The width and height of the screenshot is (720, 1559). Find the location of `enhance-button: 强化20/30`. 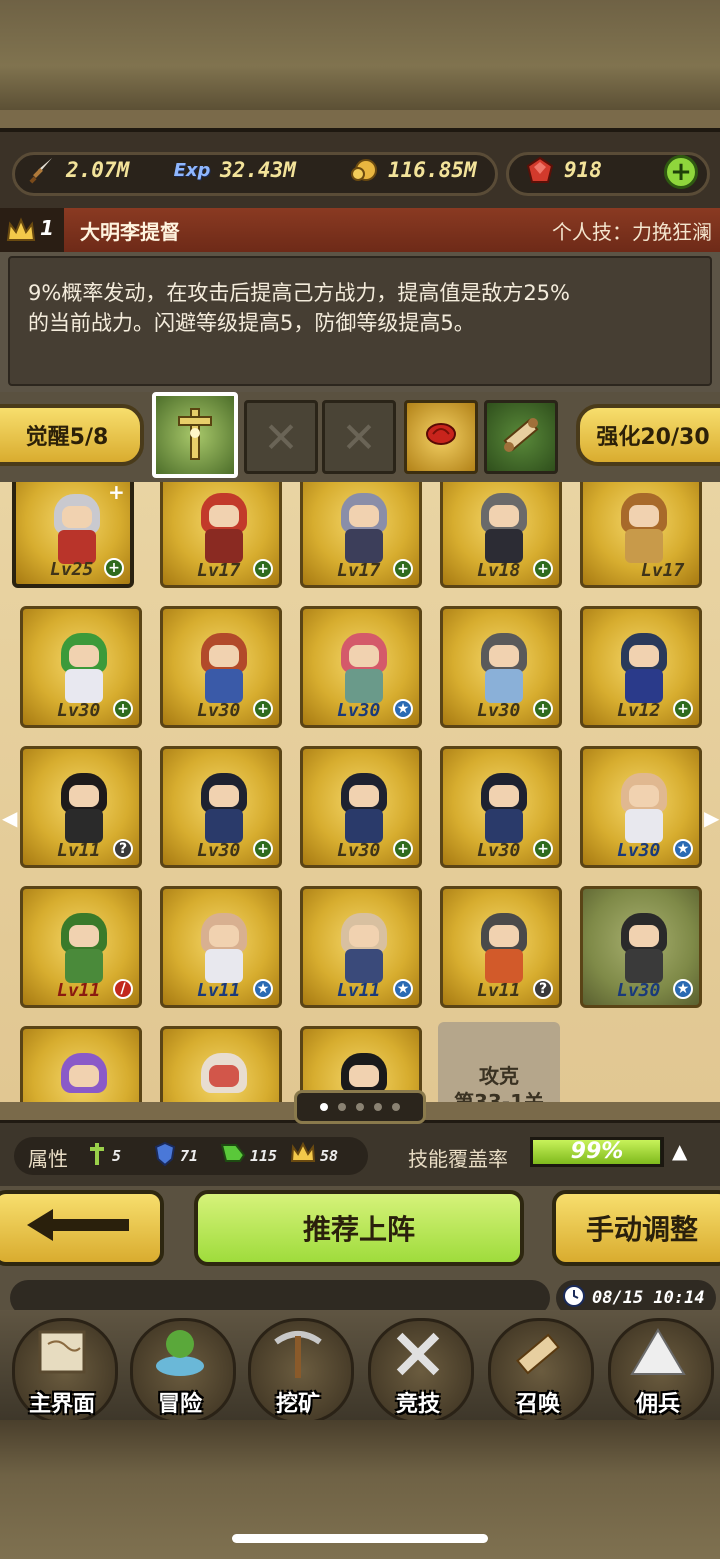

enhance-button: 强化20/30 is located at coordinates (648, 435).